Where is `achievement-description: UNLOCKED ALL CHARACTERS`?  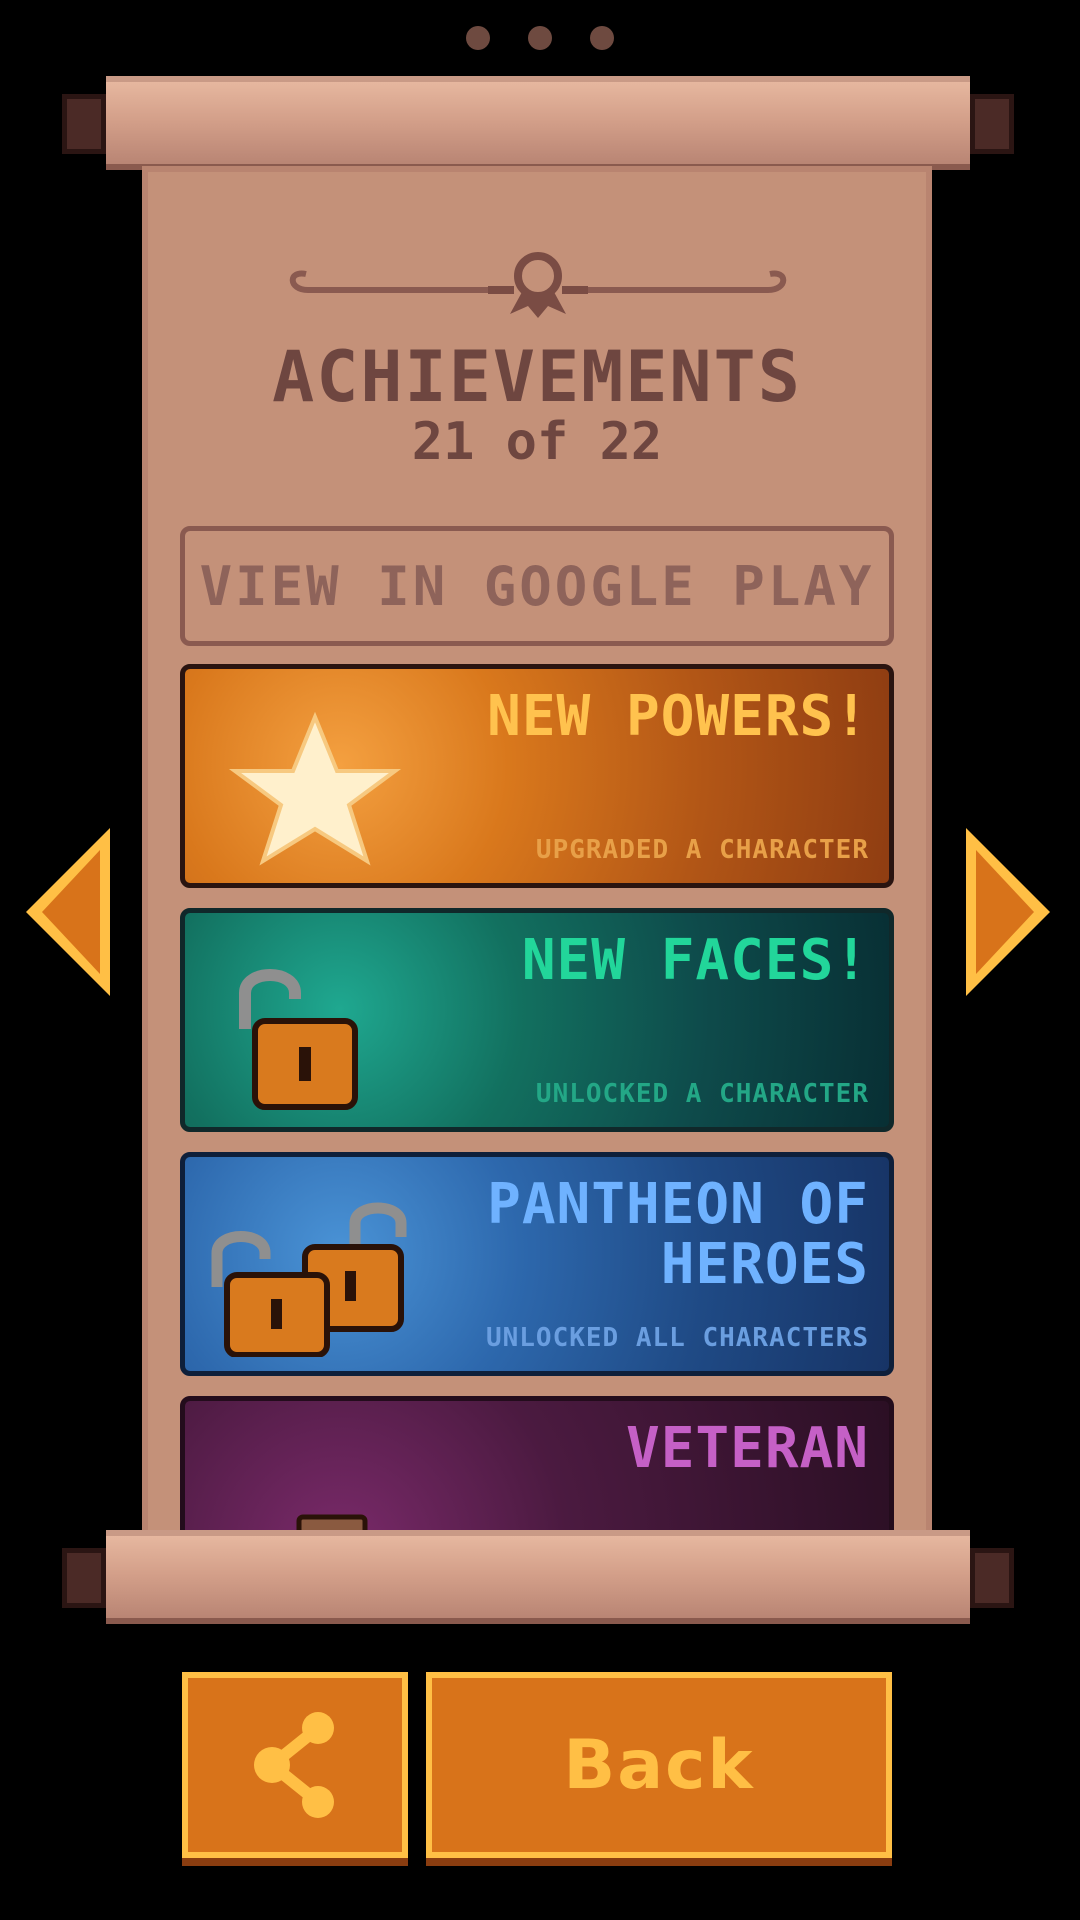
achievement-description: UNLOCKED ALL CHARACTERS is located at coordinates (677, 1338).